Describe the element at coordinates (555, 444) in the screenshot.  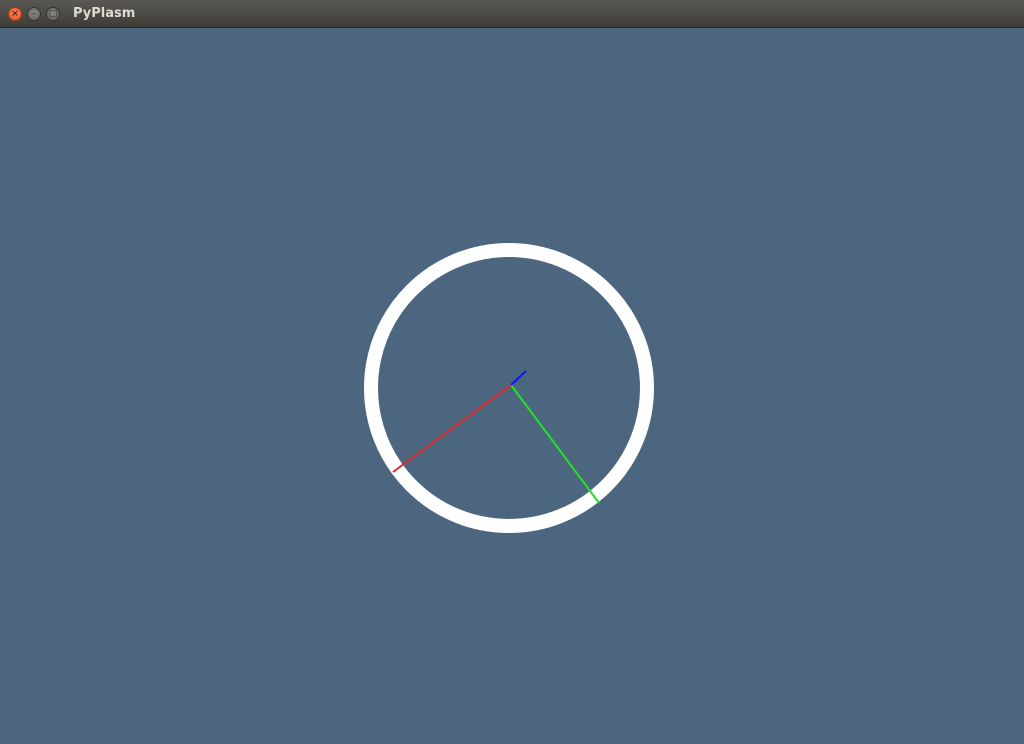
I see `y-axis-line` at that location.